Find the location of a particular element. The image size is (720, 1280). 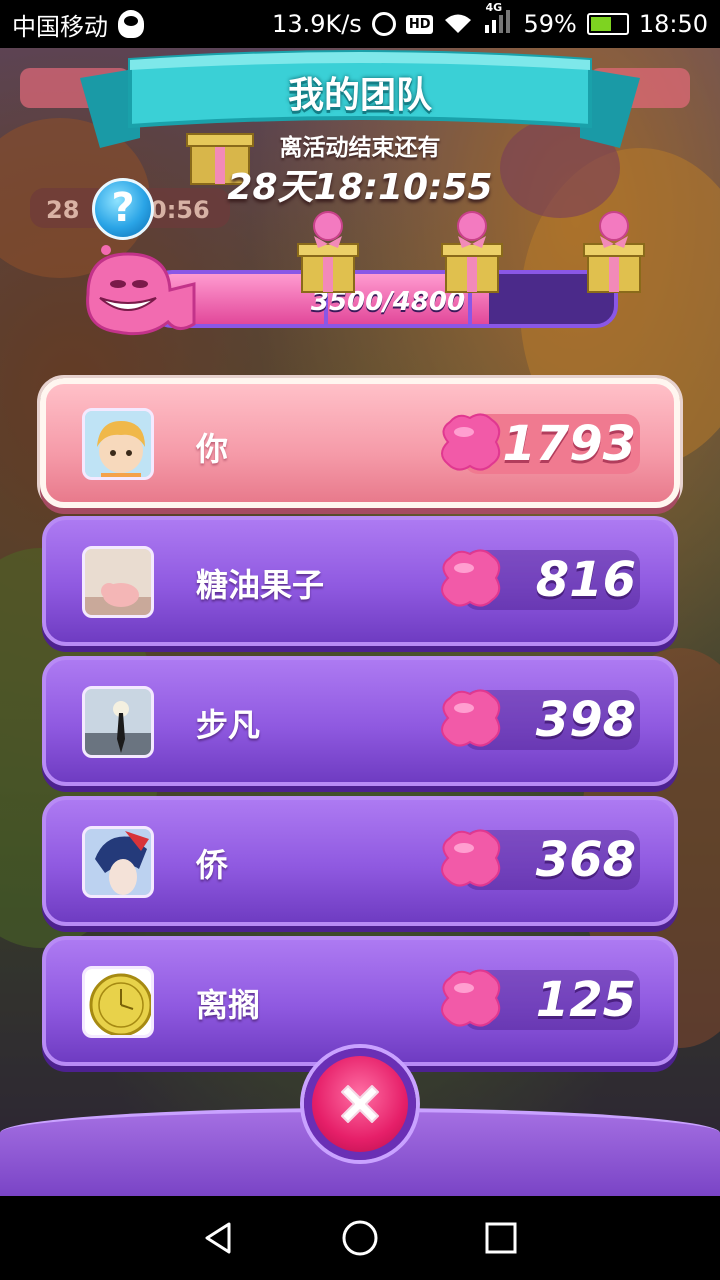

close-icon is located at coordinates (360, 1104).